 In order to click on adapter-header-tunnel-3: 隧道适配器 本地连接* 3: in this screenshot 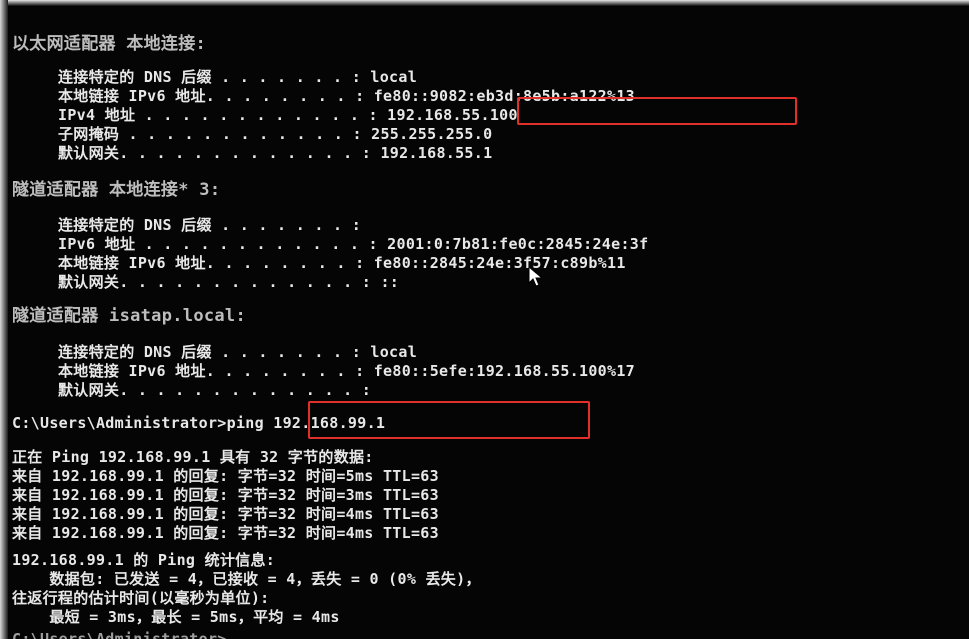, I will do `click(116, 190)`.